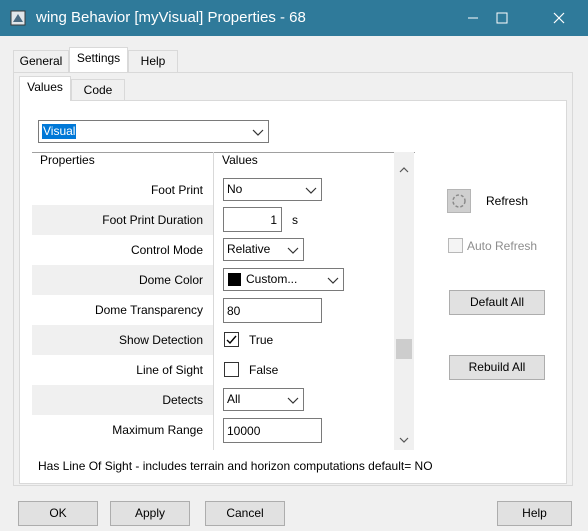  I want to click on row-value-cell: True, so click(304, 340).